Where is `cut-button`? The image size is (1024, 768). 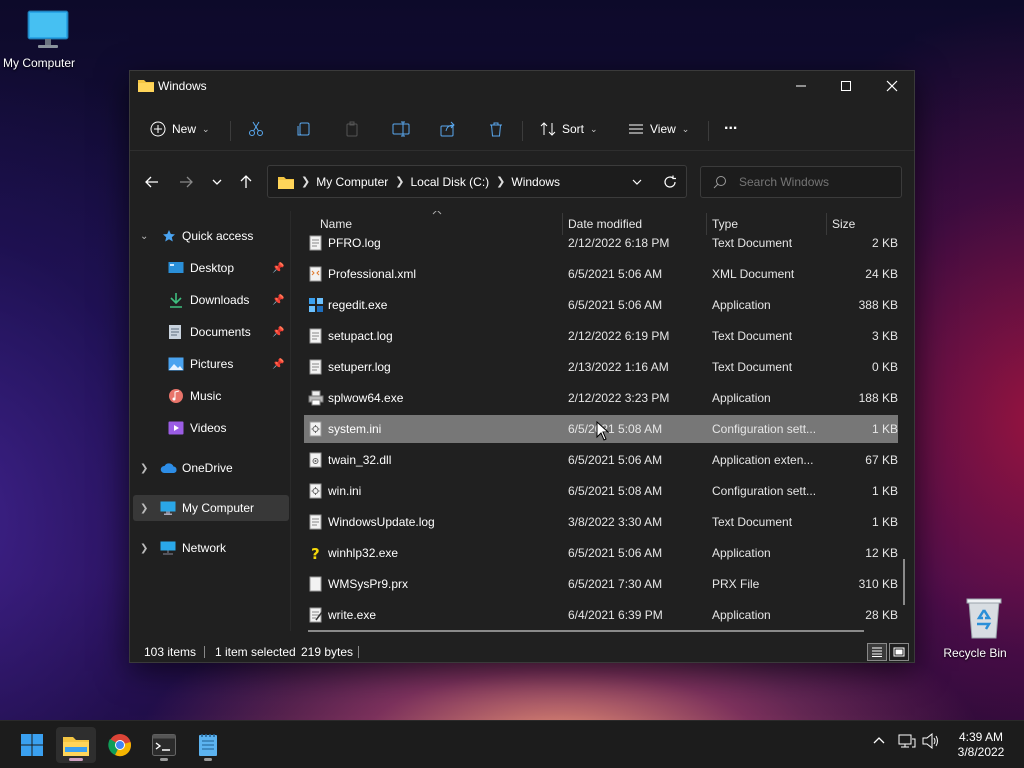
cut-button is located at coordinates (256, 129).